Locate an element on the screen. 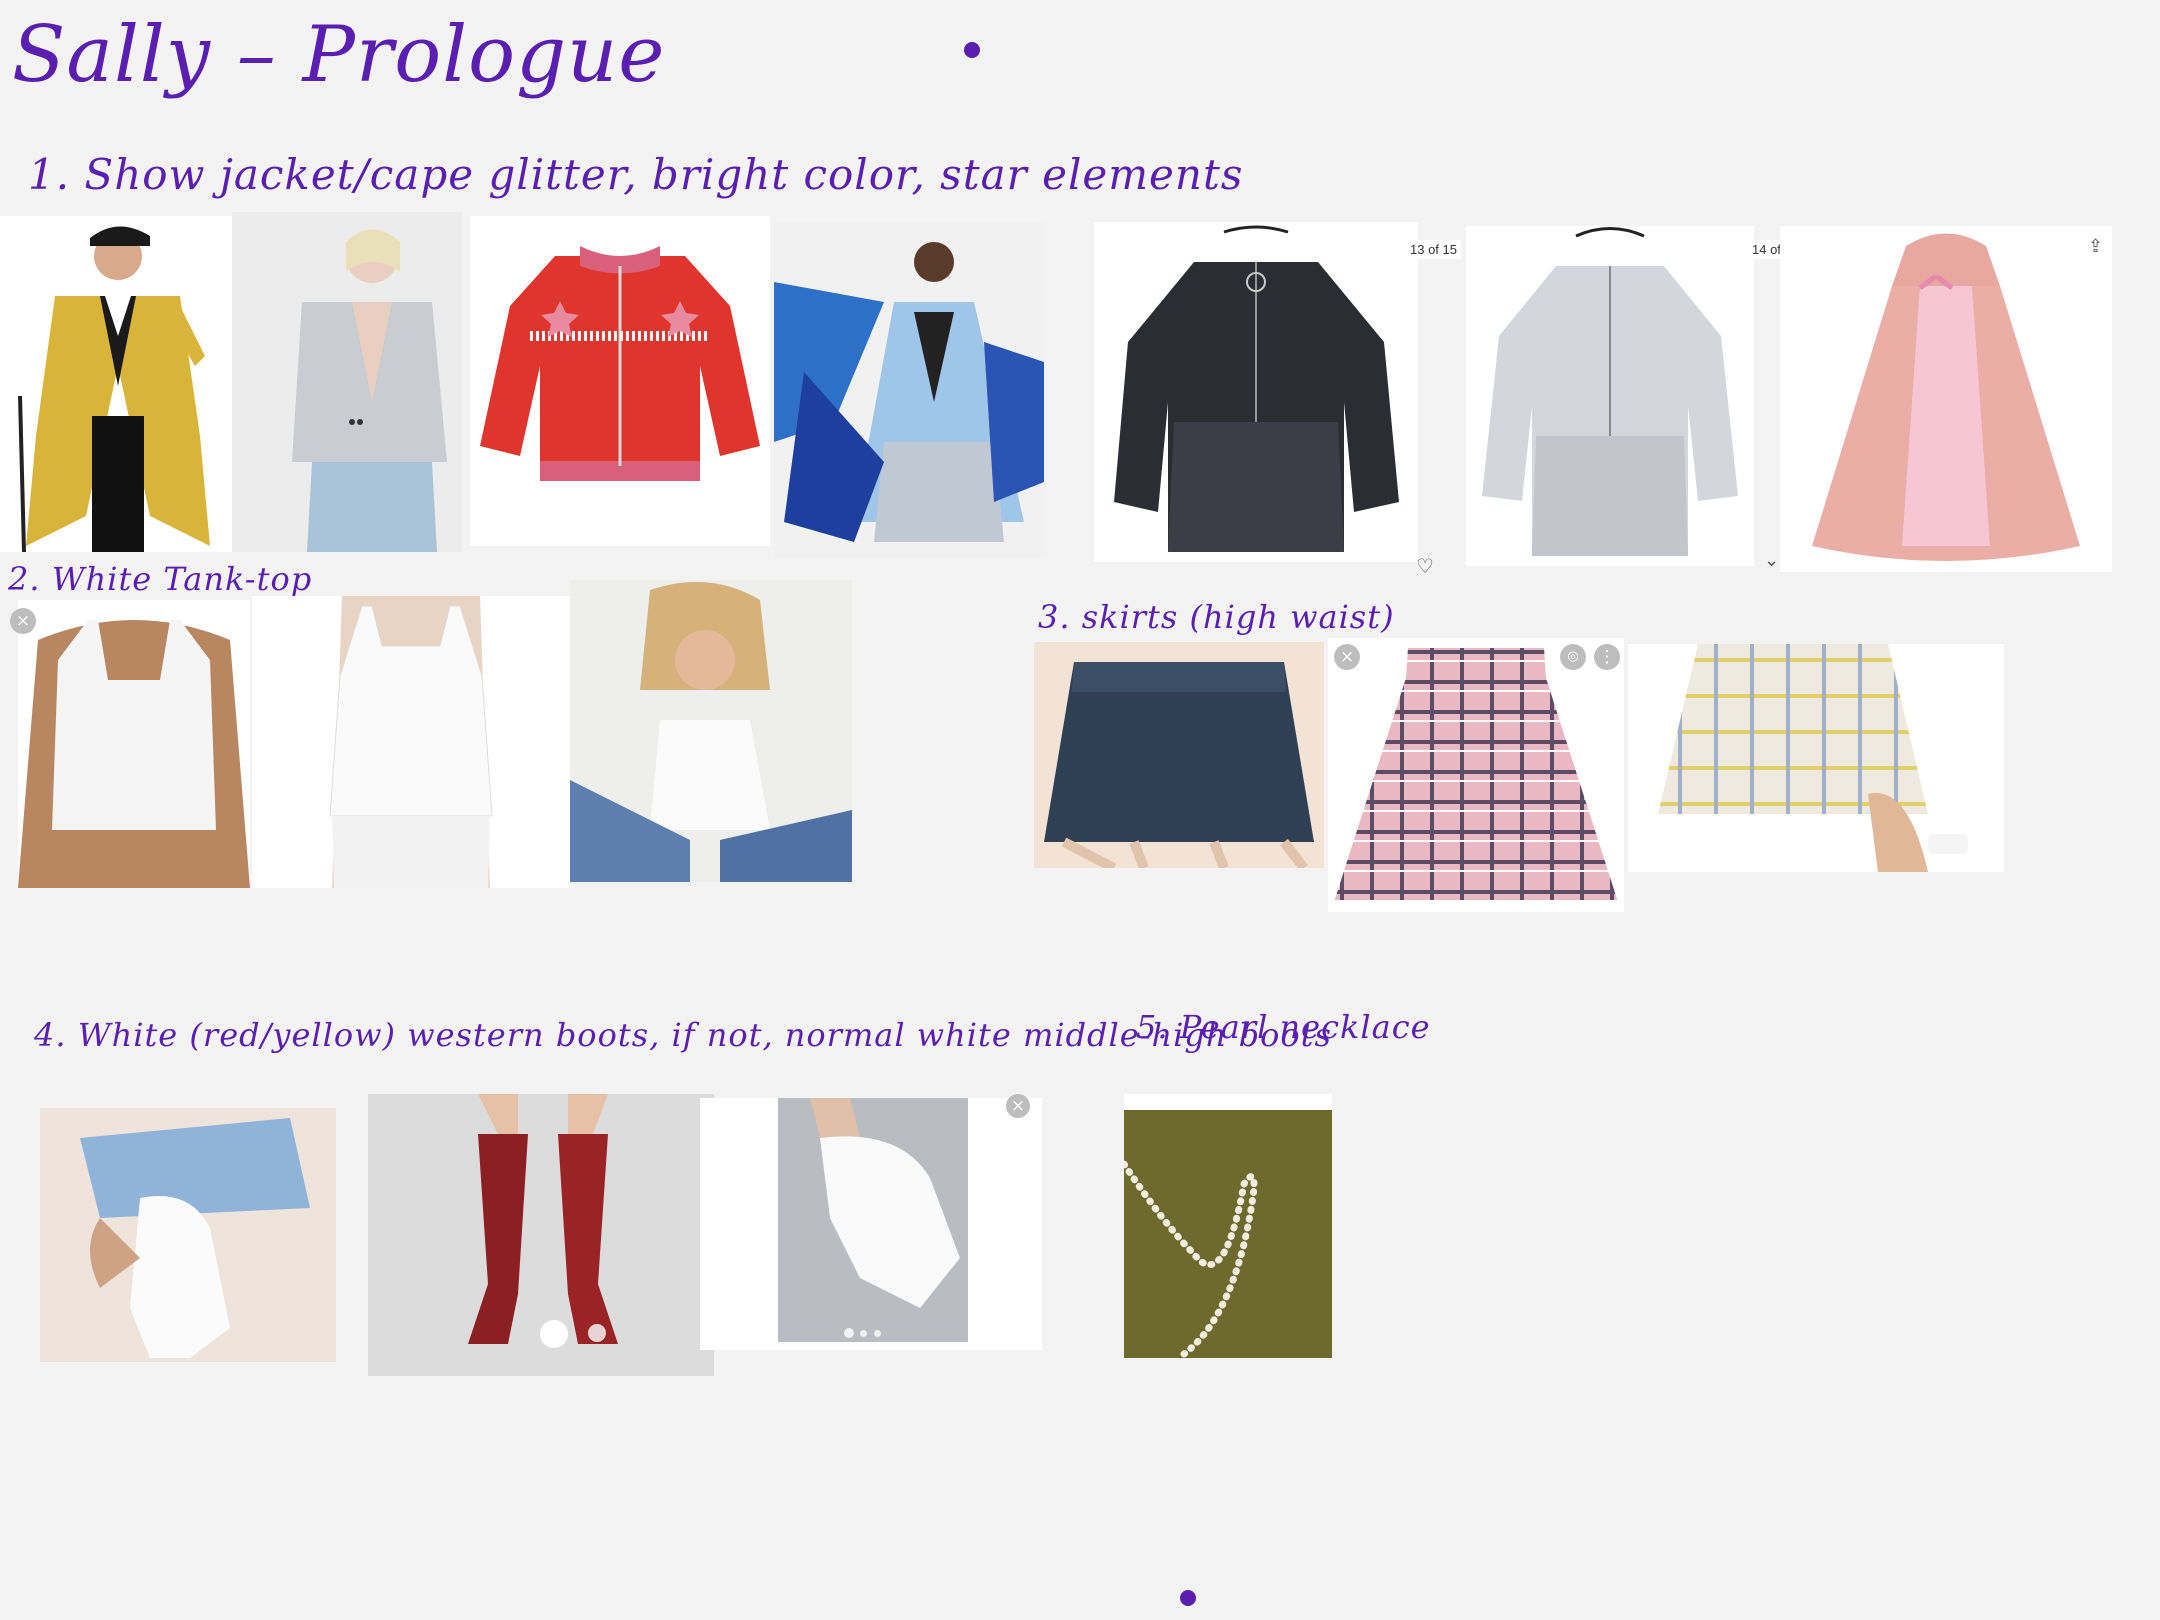  photo-red-fringe-bomber is located at coordinates (620, 381).